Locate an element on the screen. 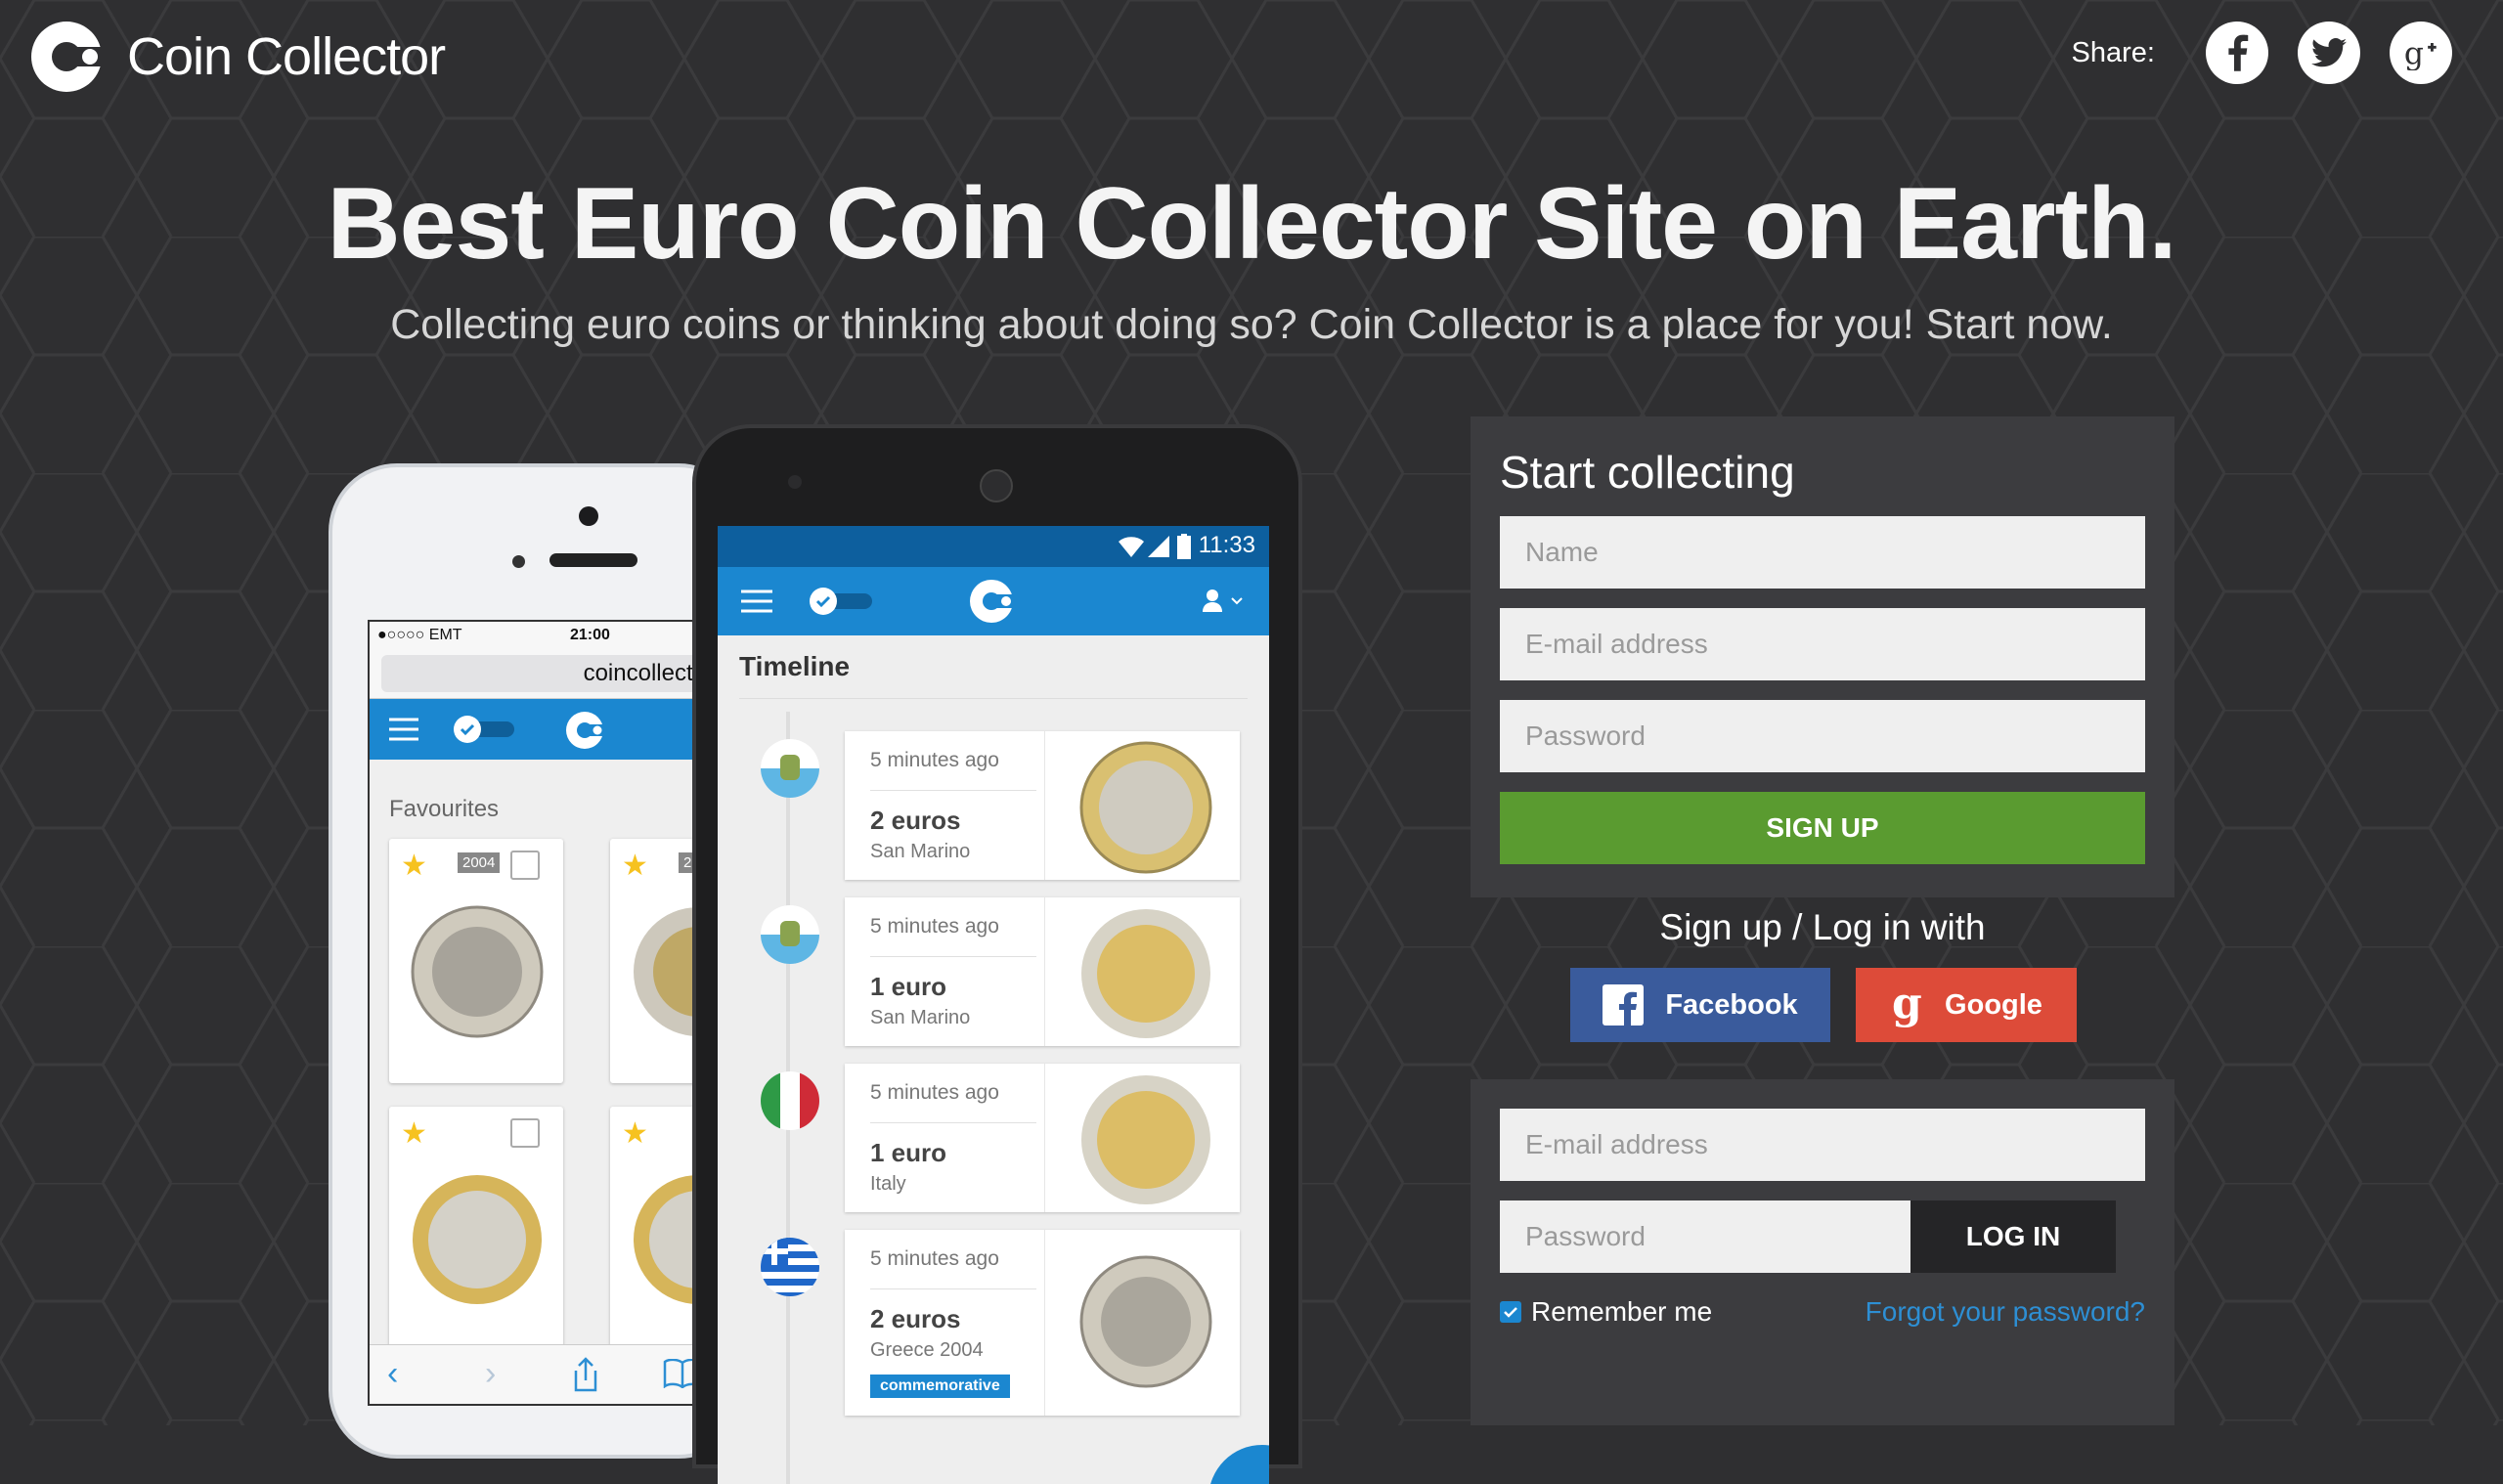  signal-icon is located at coordinates (1158, 546).